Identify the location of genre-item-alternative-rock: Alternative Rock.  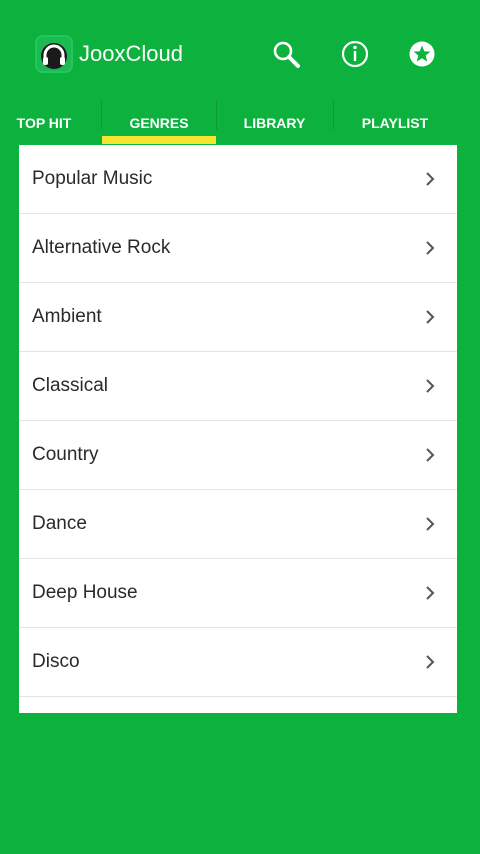
(238, 248).